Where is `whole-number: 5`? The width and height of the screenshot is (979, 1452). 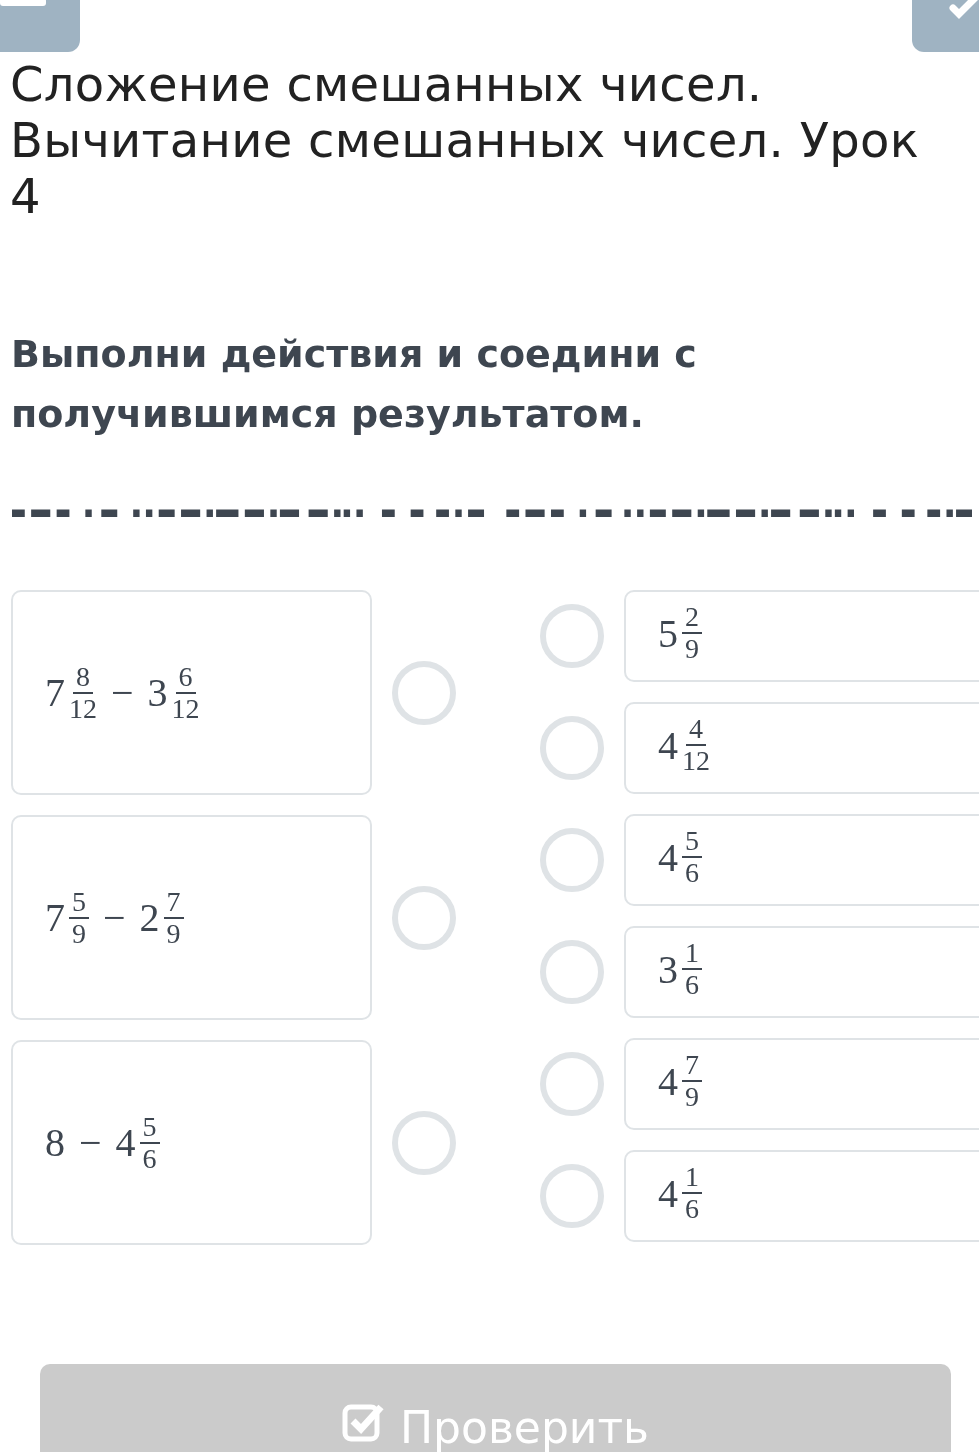
whole-number: 5 is located at coordinates (668, 633).